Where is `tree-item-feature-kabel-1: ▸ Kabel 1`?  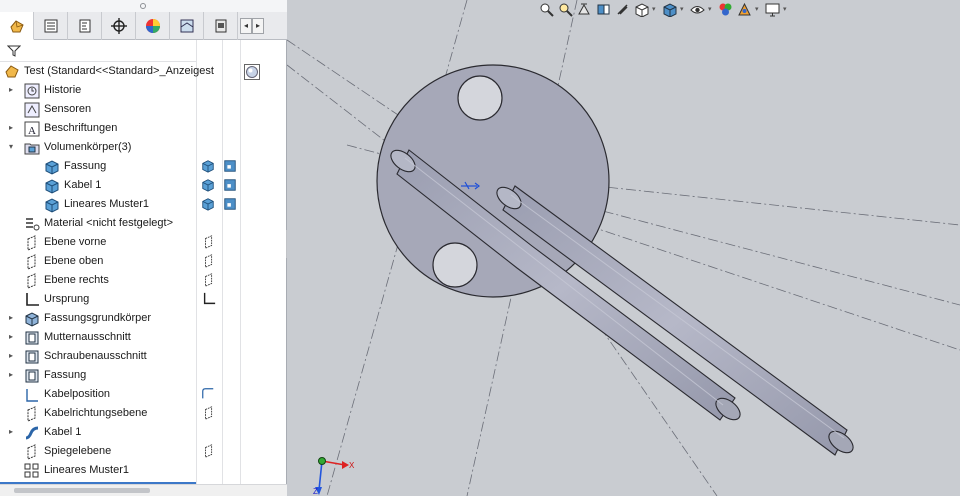
tree-item-feature-kabel-1: ▸ Kabel 1 is located at coordinates (143, 432).